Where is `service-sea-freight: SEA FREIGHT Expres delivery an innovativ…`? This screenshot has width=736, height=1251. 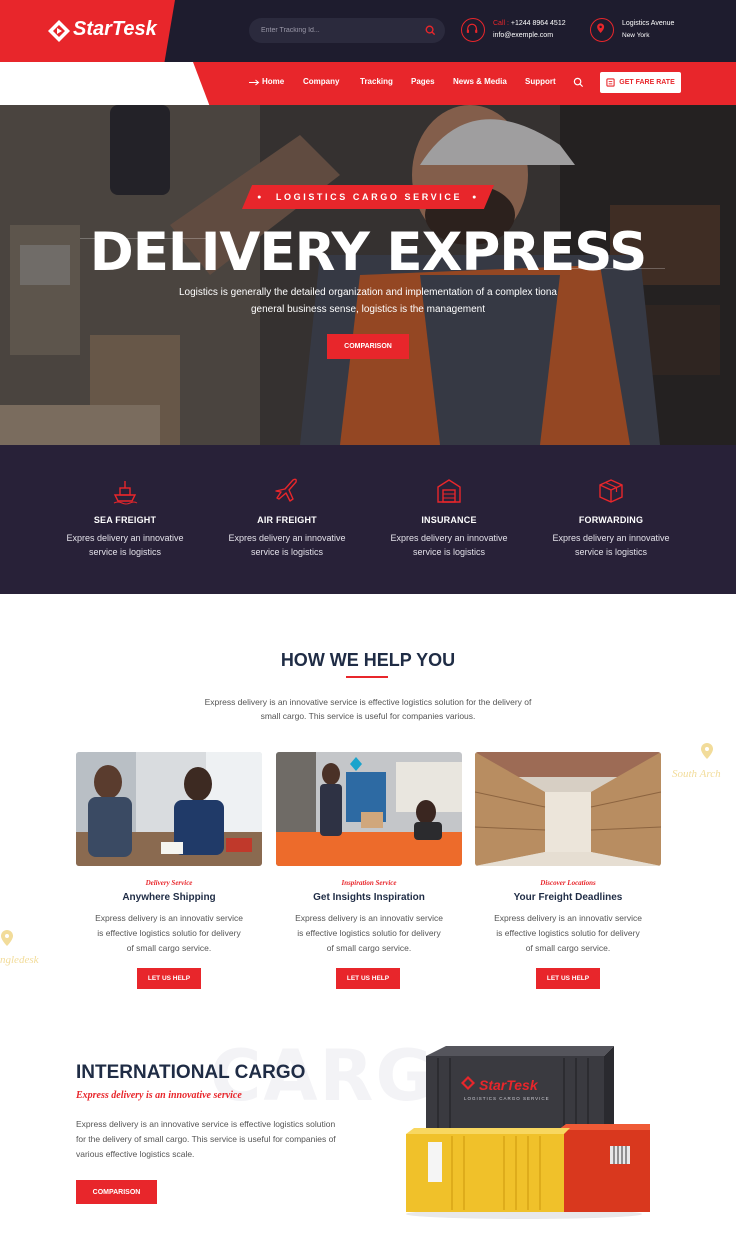 service-sea-freight: SEA FREIGHT Expres delivery an innovativ… is located at coordinates (125, 518).